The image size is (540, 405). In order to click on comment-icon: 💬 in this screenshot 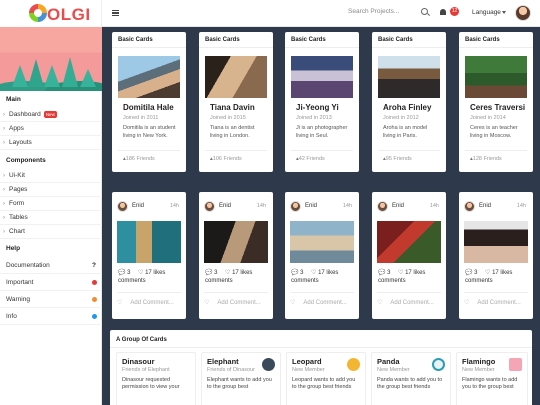, I will do `click(382, 273)`.